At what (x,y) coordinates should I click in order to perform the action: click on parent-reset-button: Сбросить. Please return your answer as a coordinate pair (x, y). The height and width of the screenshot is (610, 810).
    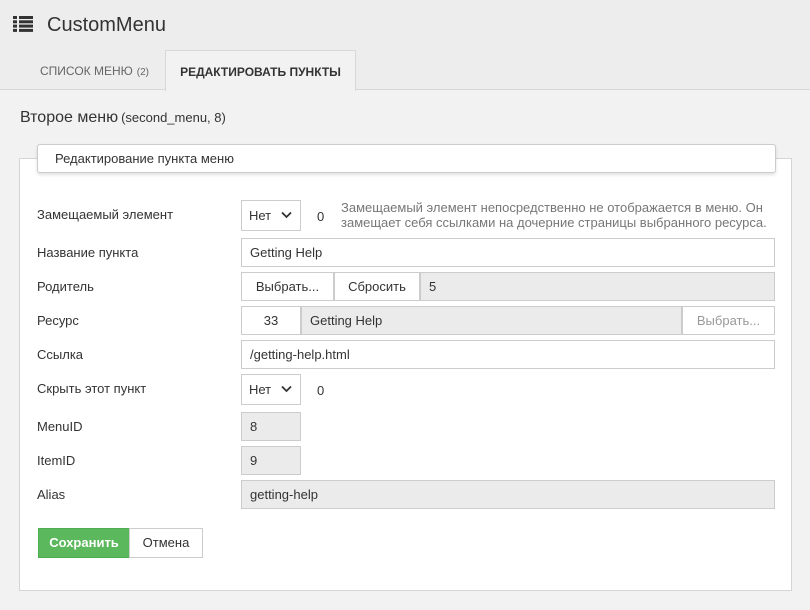
    Looking at the image, I should click on (377, 286).